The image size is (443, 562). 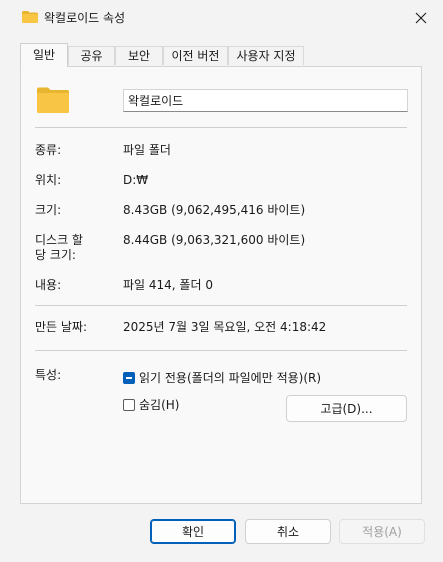 I want to click on apply-button: 적용(A), so click(x=382, y=531).